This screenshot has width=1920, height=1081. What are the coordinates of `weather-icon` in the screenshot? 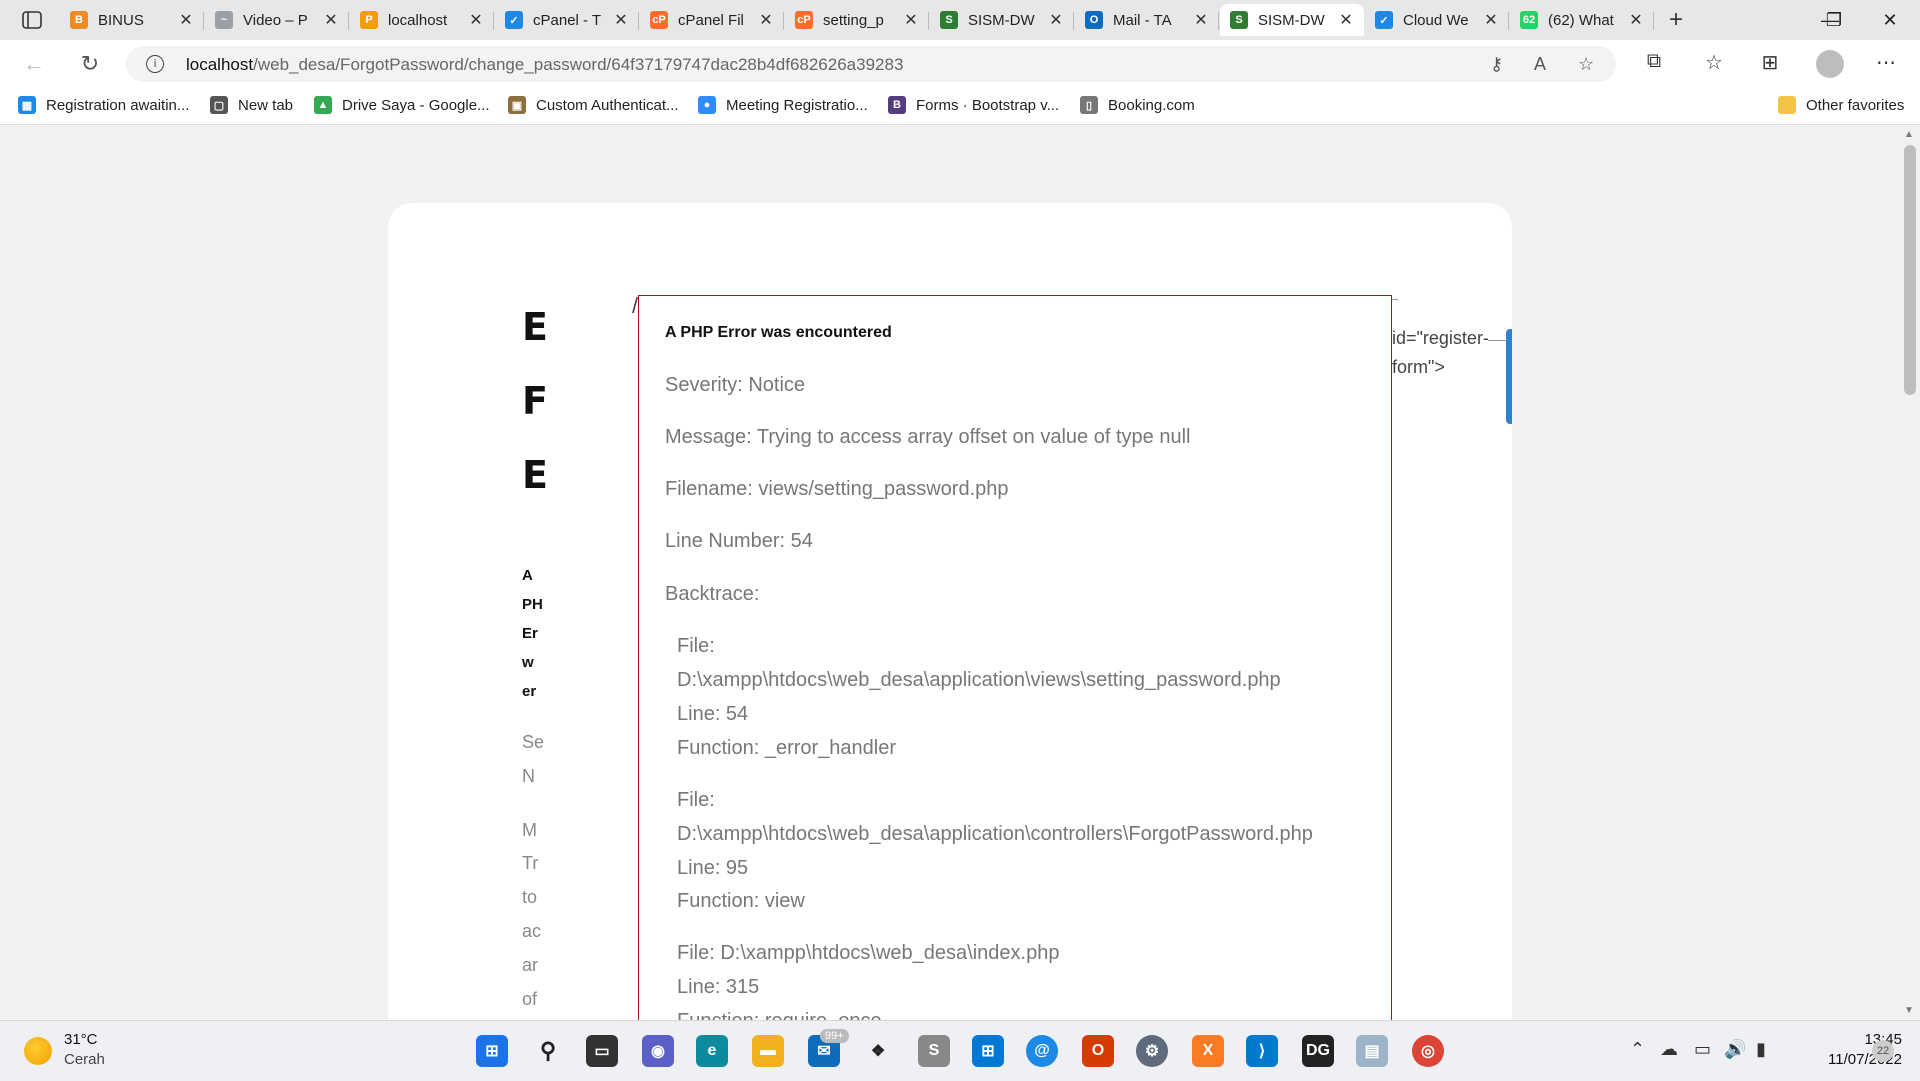 It's located at (38, 1051).